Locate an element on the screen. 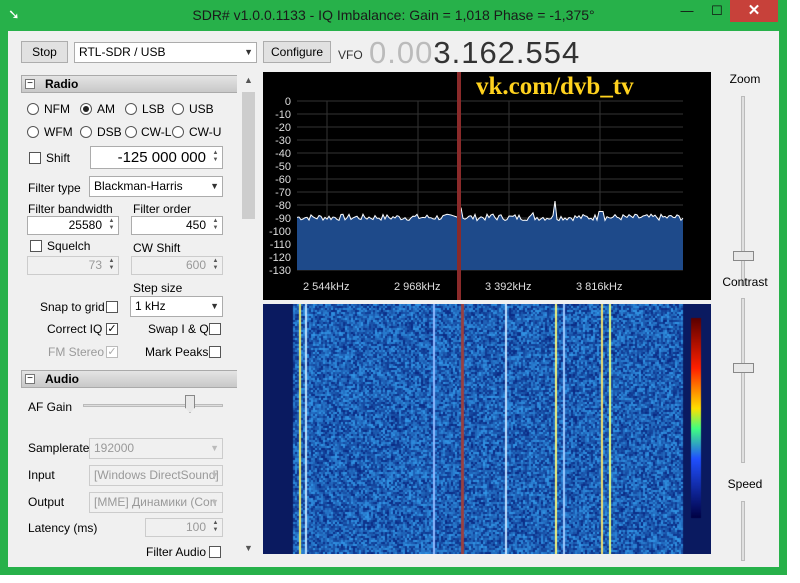  filter-order-label: Filter order is located at coordinates (162, 209).